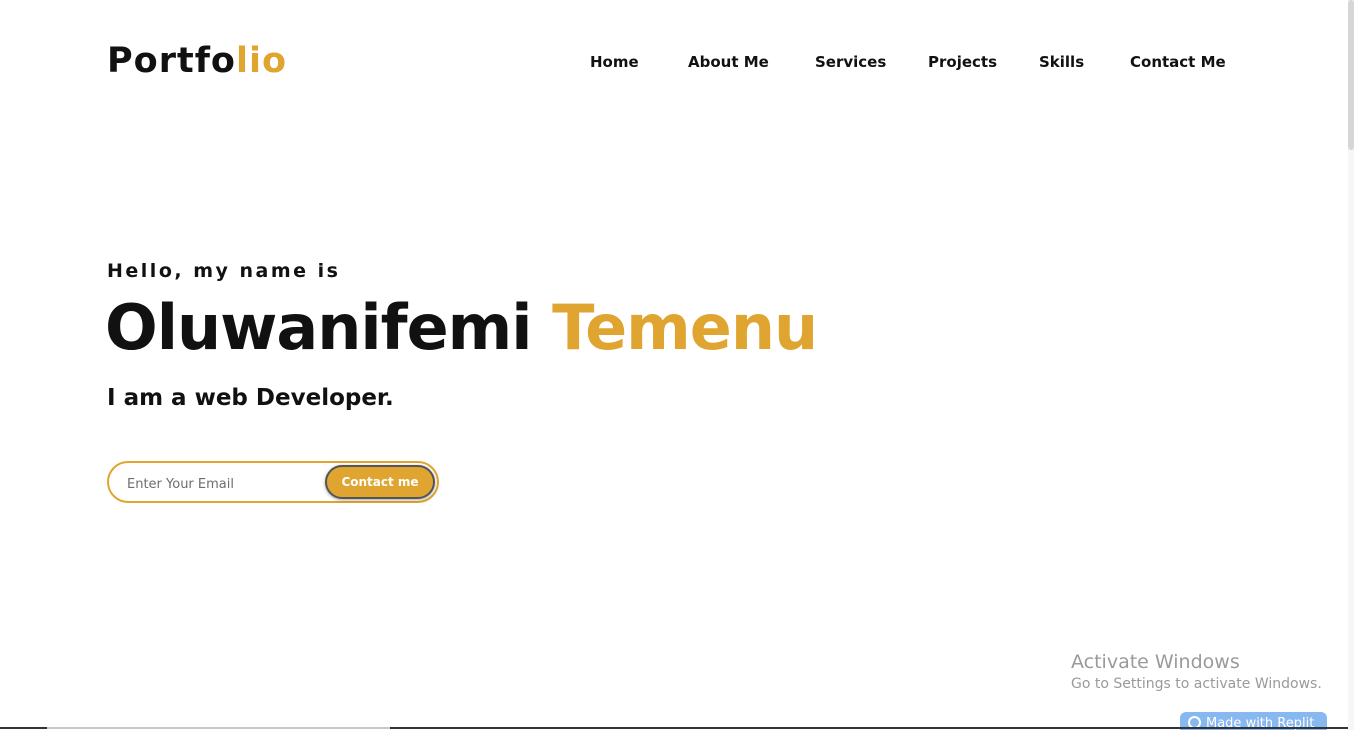 Image resolution: width=1354 pixels, height=730 pixels. I want to click on contact-form: Contact me, so click(273, 482).